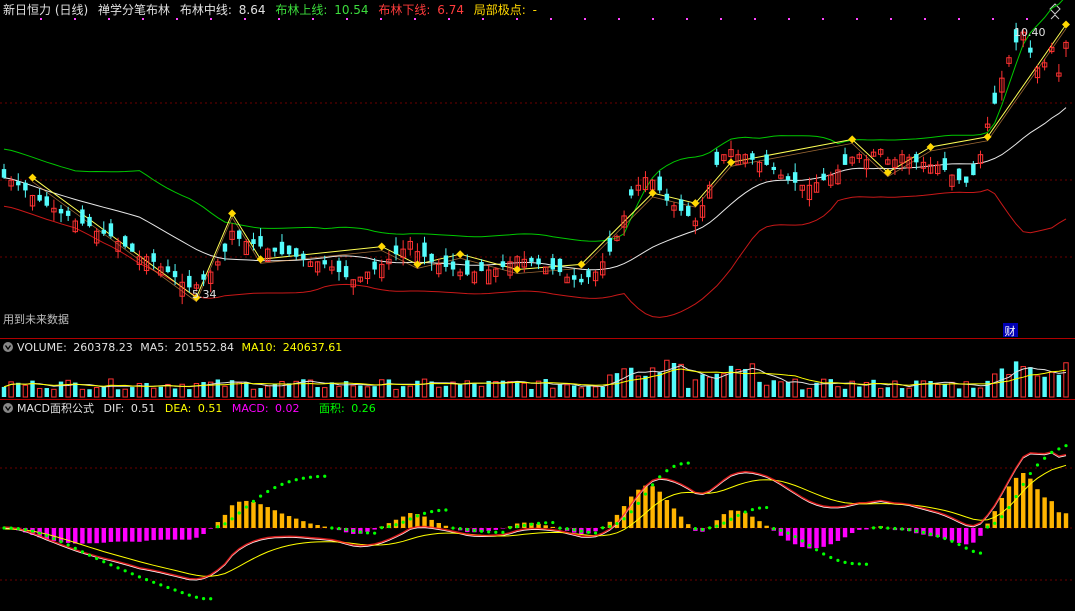 The width and height of the screenshot is (1075, 611). Describe the element at coordinates (8, 347) in the screenshot. I see `volume-panel-toggle-icon` at that location.